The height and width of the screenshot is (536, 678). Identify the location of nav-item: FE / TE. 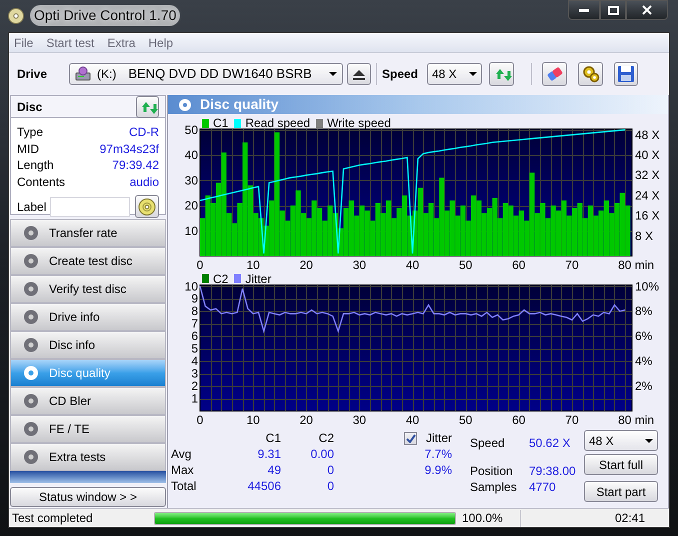
(88, 429).